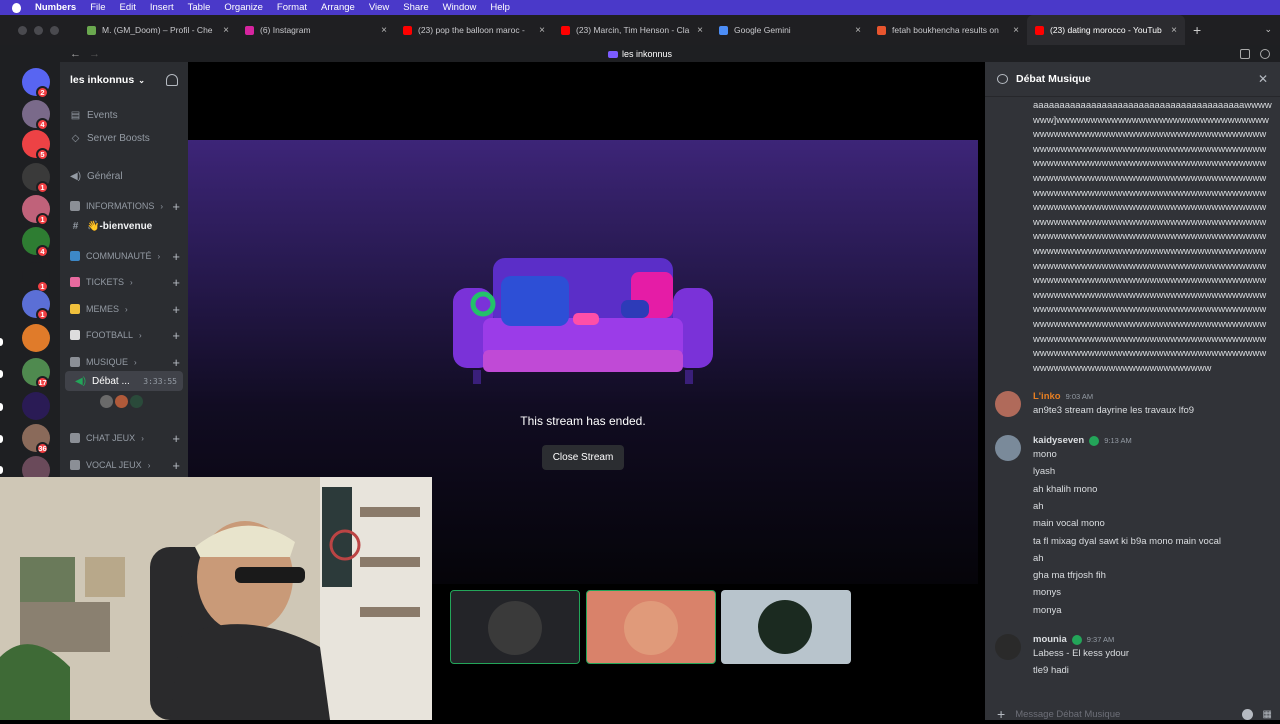 The image size is (1280, 724). What do you see at coordinates (415, 7) in the screenshot?
I see `menu-share: Share` at bounding box center [415, 7].